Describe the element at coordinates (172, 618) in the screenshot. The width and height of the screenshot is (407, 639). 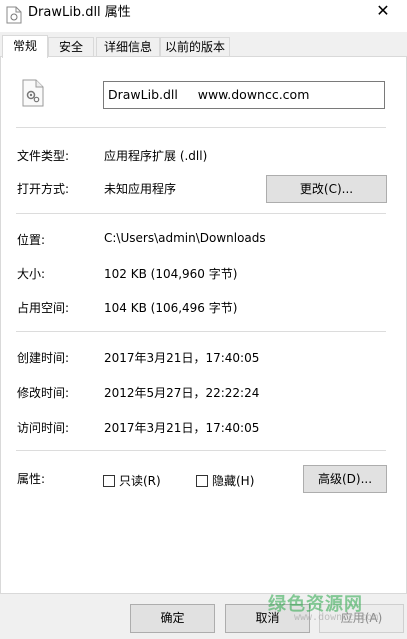
I see `ok-button: 确定` at that location.